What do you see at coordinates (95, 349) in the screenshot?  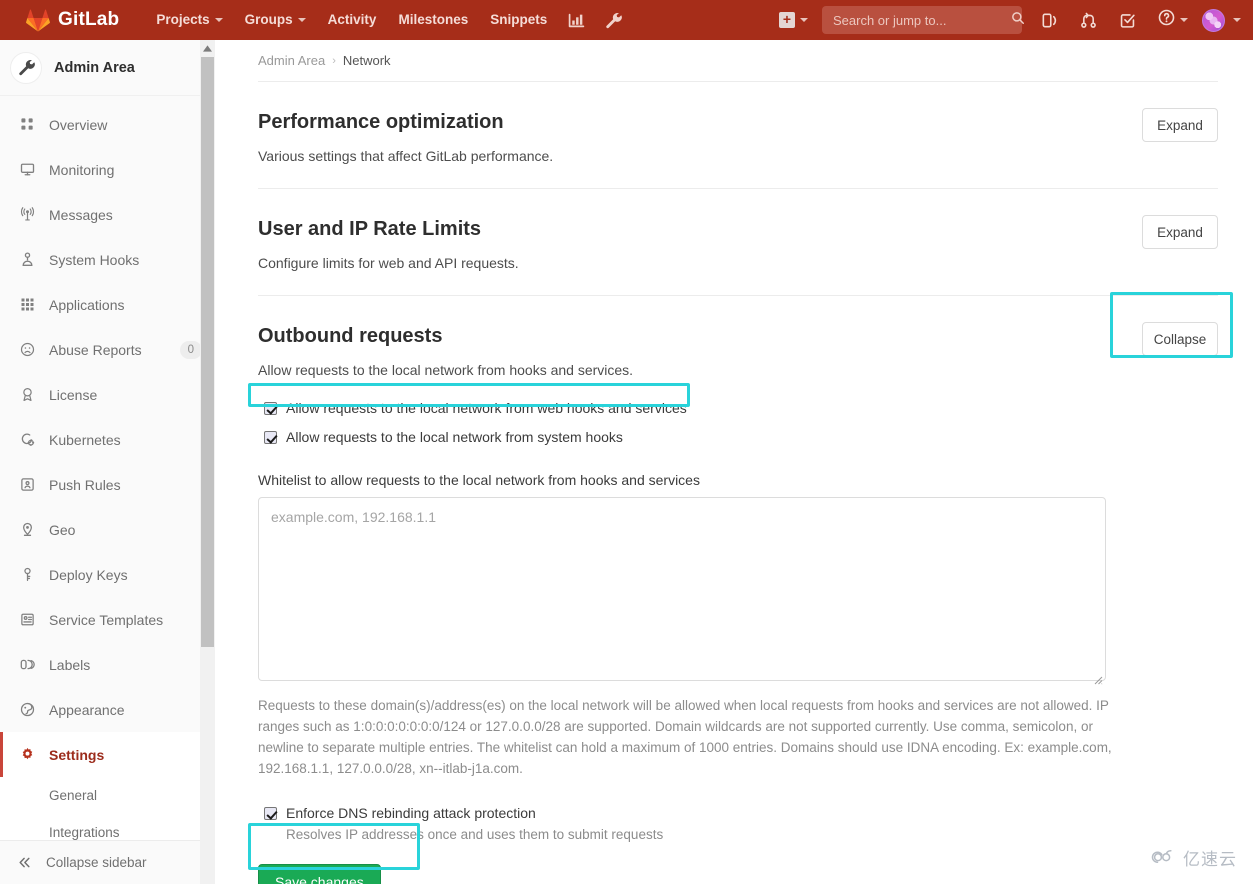 I see `sidebar-item-label: Abuse Reports` at bounding box center [95, 349].